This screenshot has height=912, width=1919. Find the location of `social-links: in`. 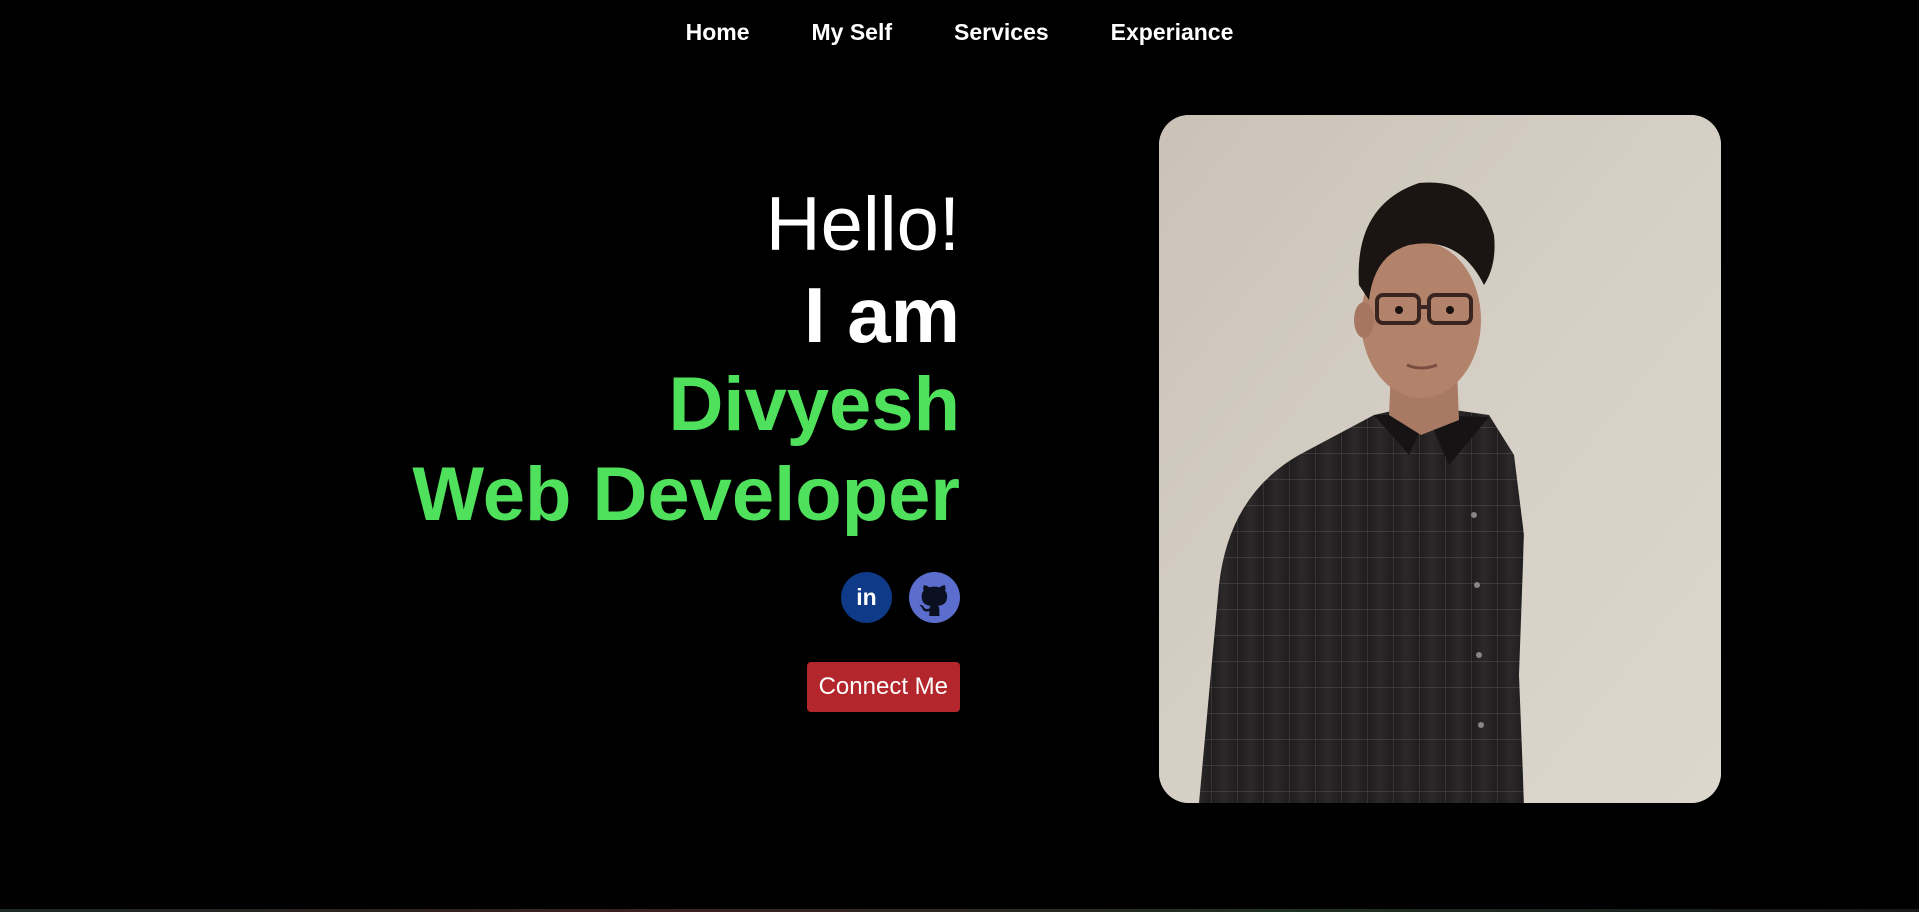

social-links: in is located at coordinates (900, 597).